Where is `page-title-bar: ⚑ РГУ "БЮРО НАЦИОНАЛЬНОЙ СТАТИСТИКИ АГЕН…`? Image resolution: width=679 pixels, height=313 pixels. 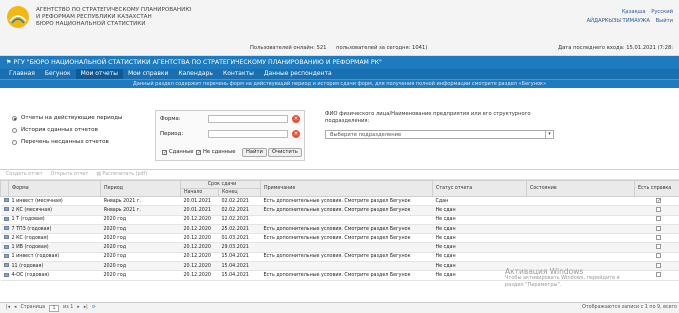 page-title-bar: ⚑ РГУ "БЮРО НАЦИОНАЛЬНОЙ СТАТИСТИКИ АГЕН… is located at coordinates (339, 62).